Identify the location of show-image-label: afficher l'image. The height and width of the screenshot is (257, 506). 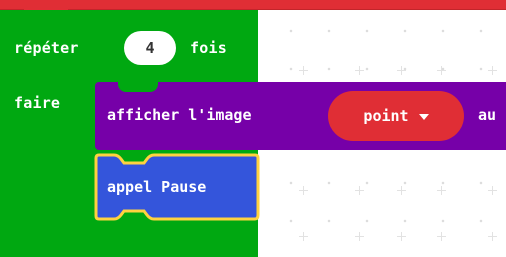
(179, 115).